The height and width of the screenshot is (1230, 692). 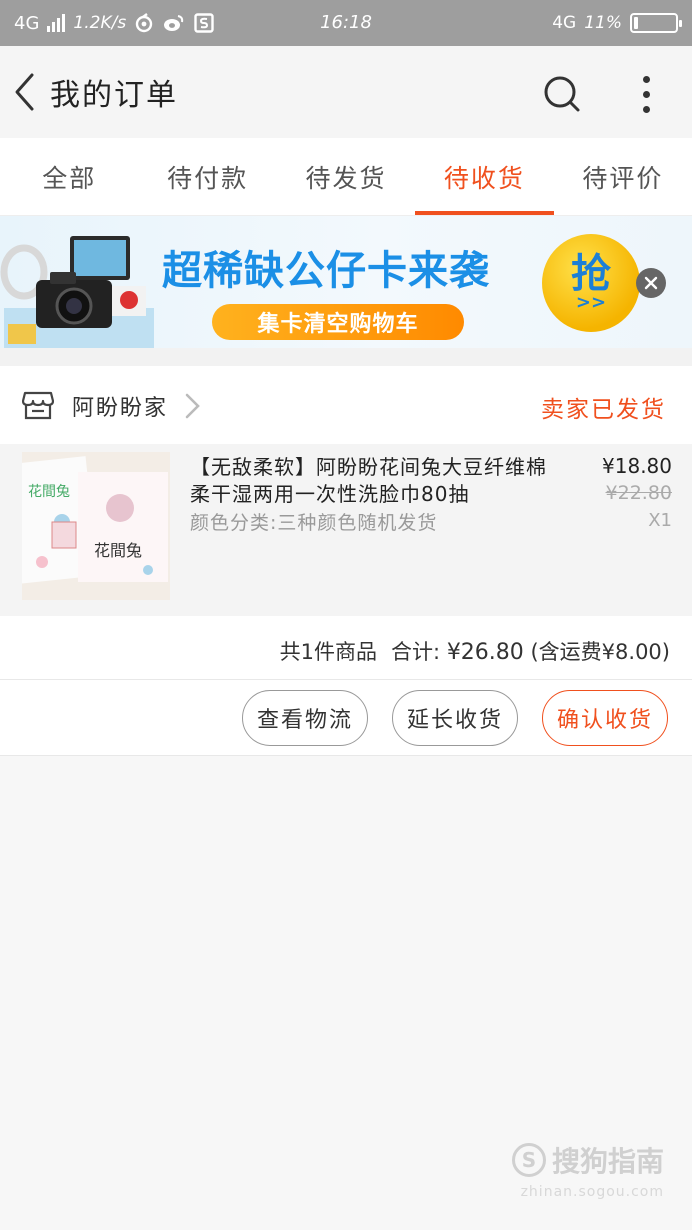 What do you see at coordinates (623, 176) in the screenshot?
I see `tab-pending-review: 待评价` at bounding box center [623, 176].